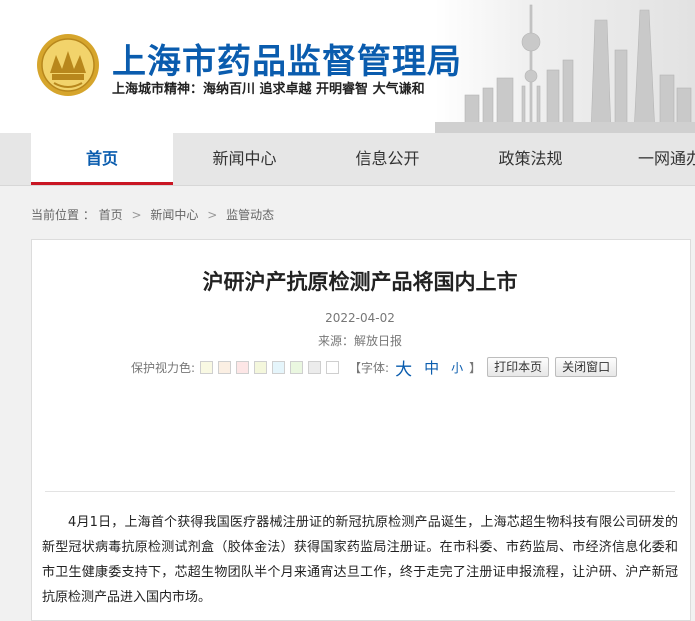  What do you see at coordinates (111, 215) in the screenshot?
I see `breadcrumb-item-home: 首页` at bounding box center [111, 215].